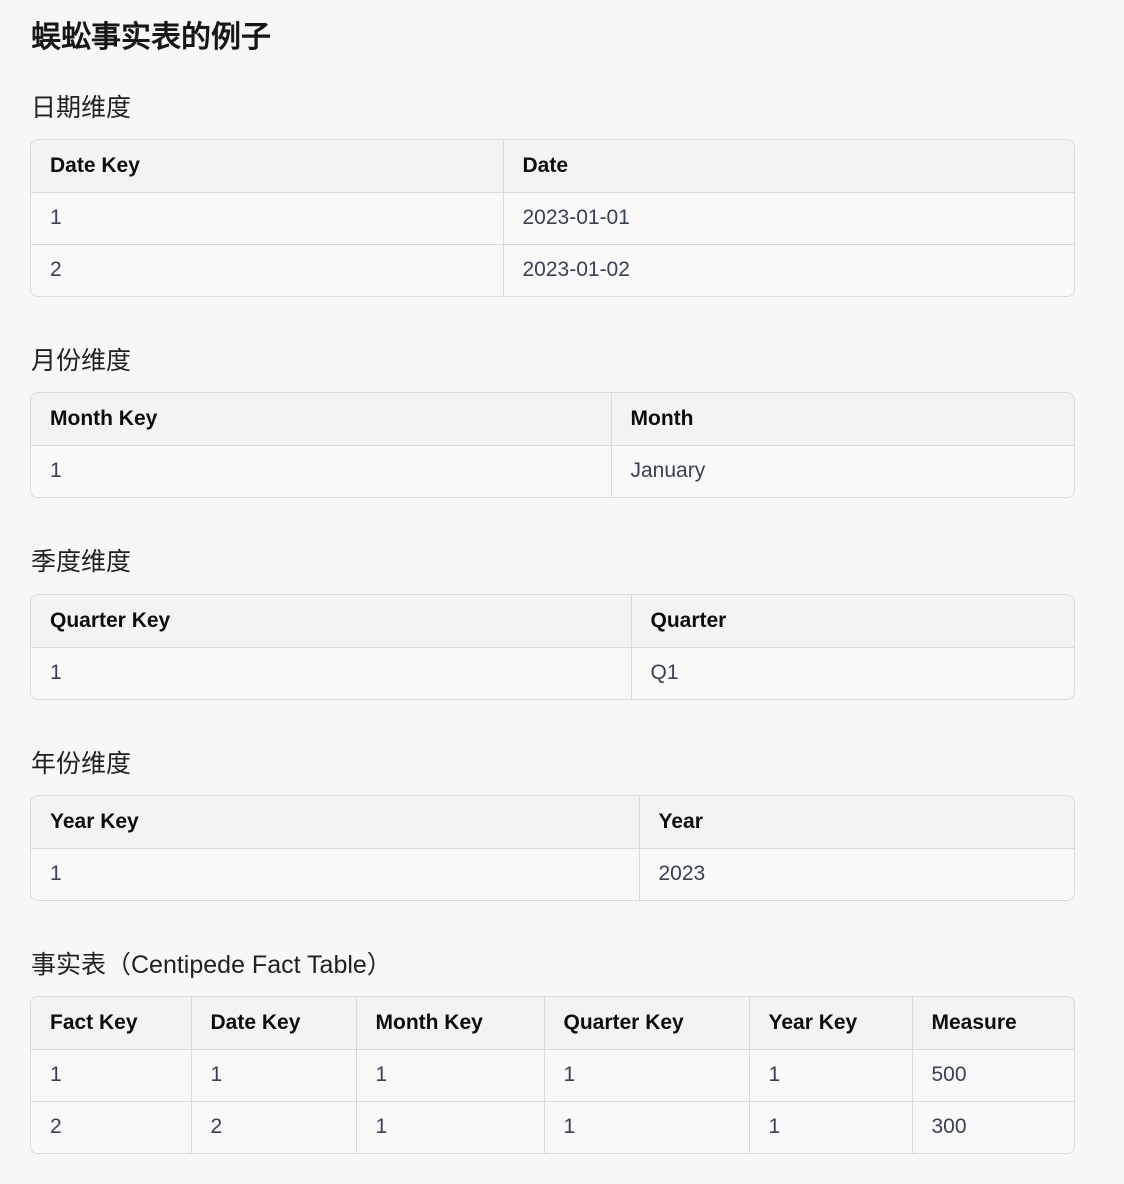 This screenshot has height=1184, width=1124. I want to click on table-header-row: Year Key Year, so click(552, 822).